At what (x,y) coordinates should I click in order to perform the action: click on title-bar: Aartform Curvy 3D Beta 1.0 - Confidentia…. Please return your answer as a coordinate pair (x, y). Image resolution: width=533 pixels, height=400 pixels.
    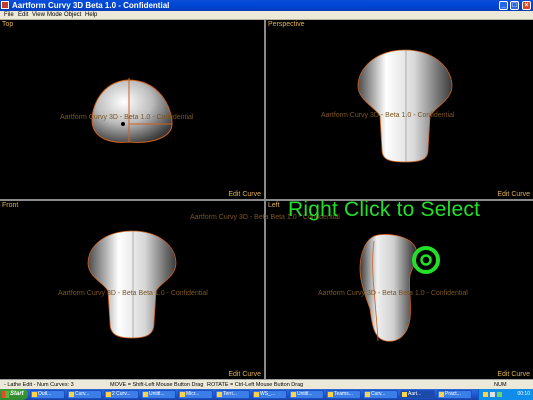
    Looking at the image, I should click on (266, 5).